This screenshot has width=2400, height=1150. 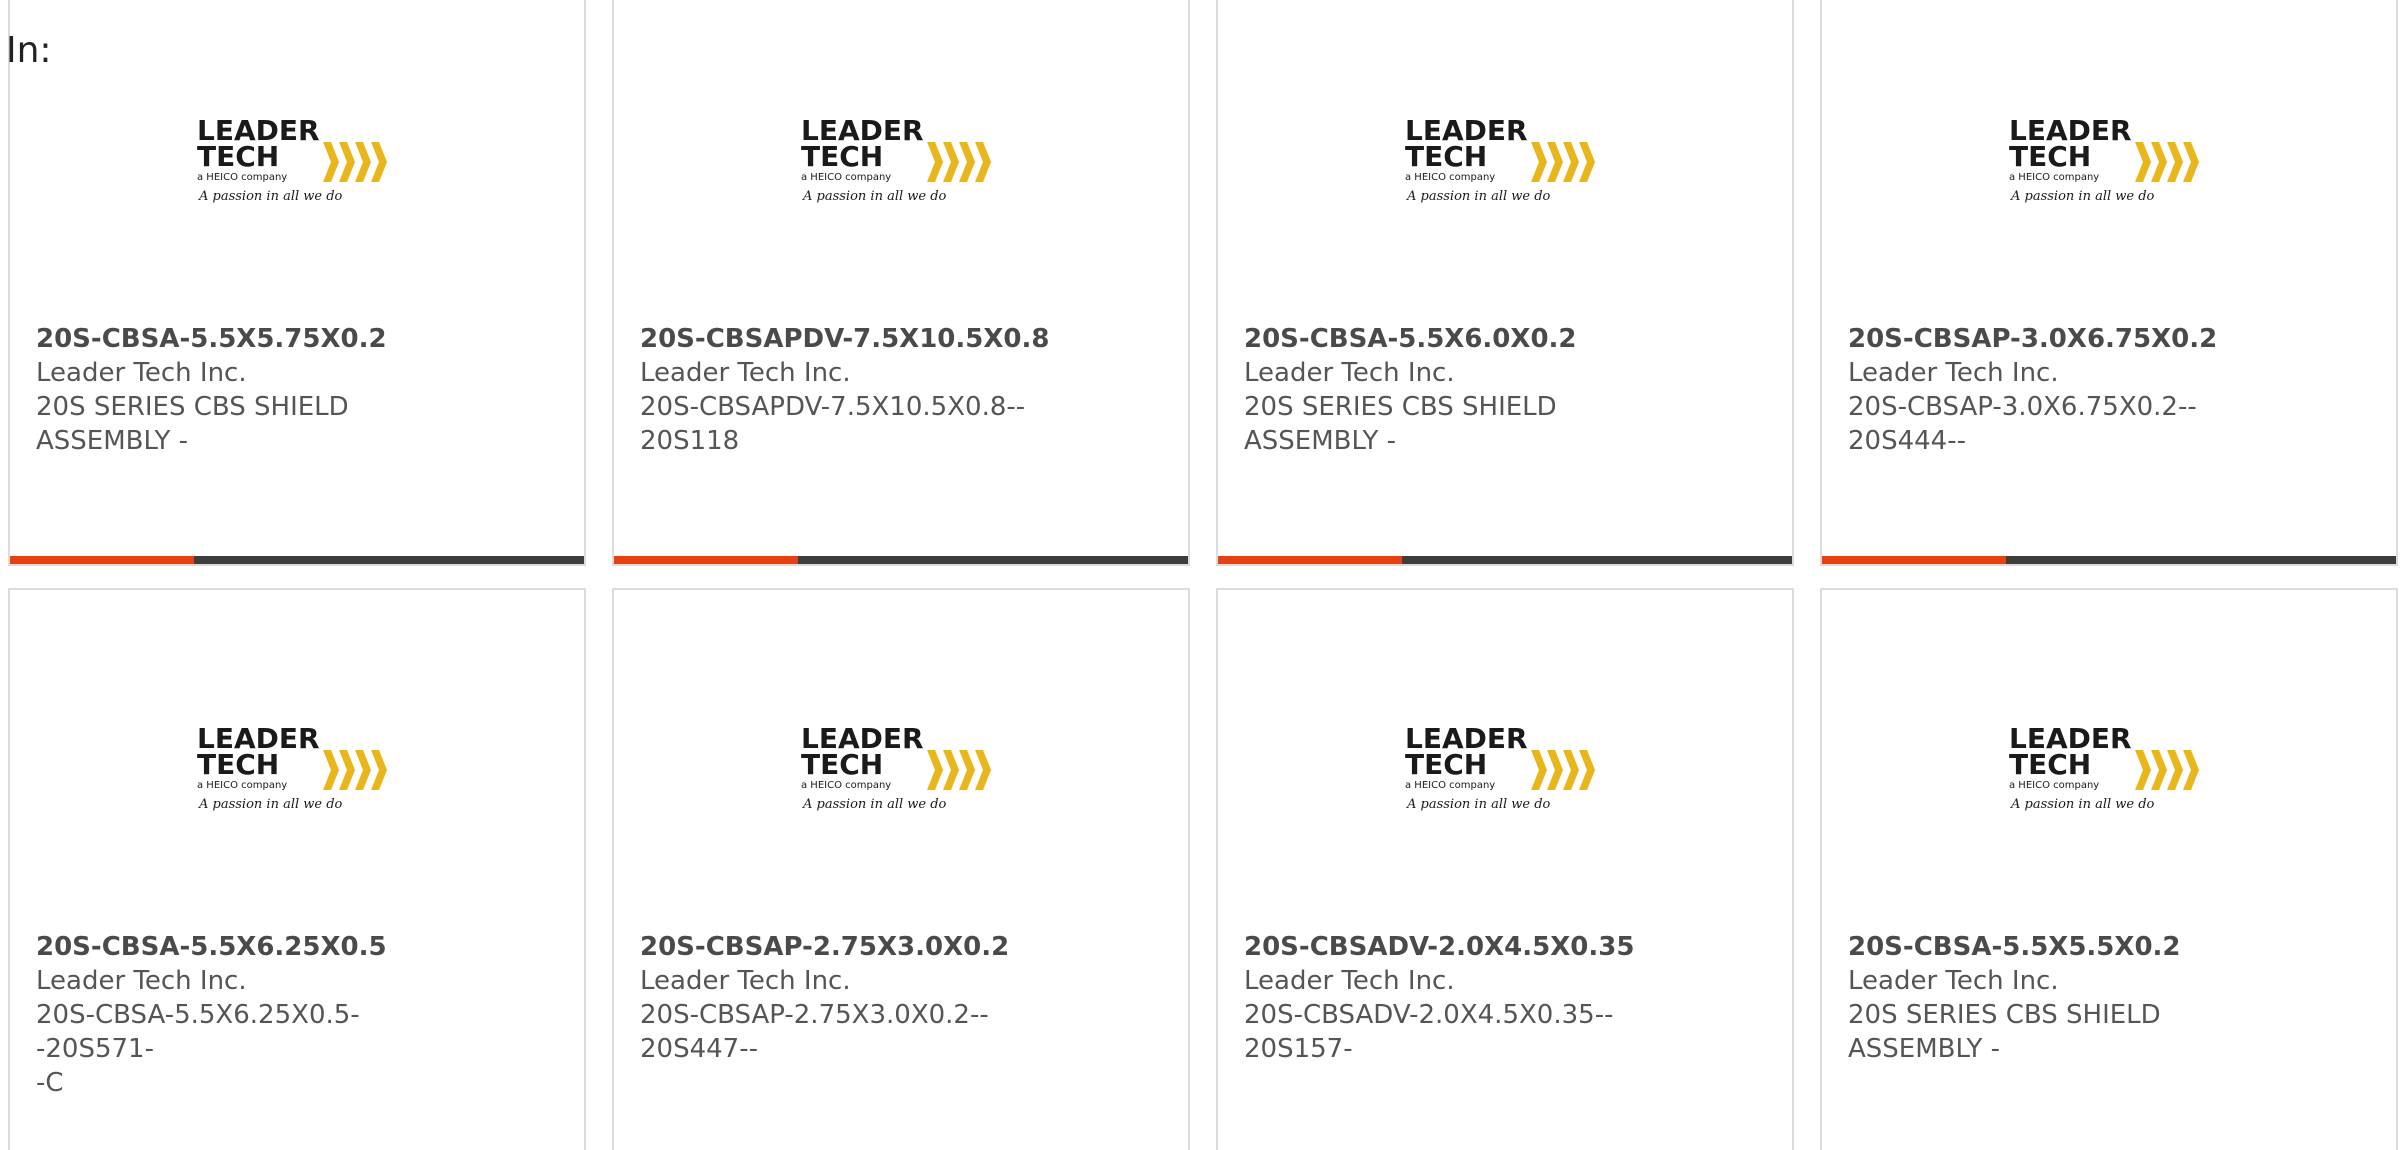 What do you see at coordinates (1429, 1015) in the screenshot?
I see `description-line: 20S-CBSADV-2.0X4.5X0.35--` at bounding box center [1429, 1015].